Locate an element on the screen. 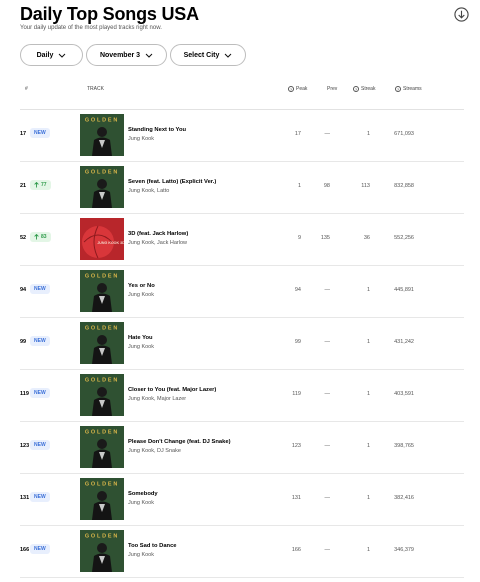  track-artists: Jung Kook, Latto is located at coordinates (148, 191).